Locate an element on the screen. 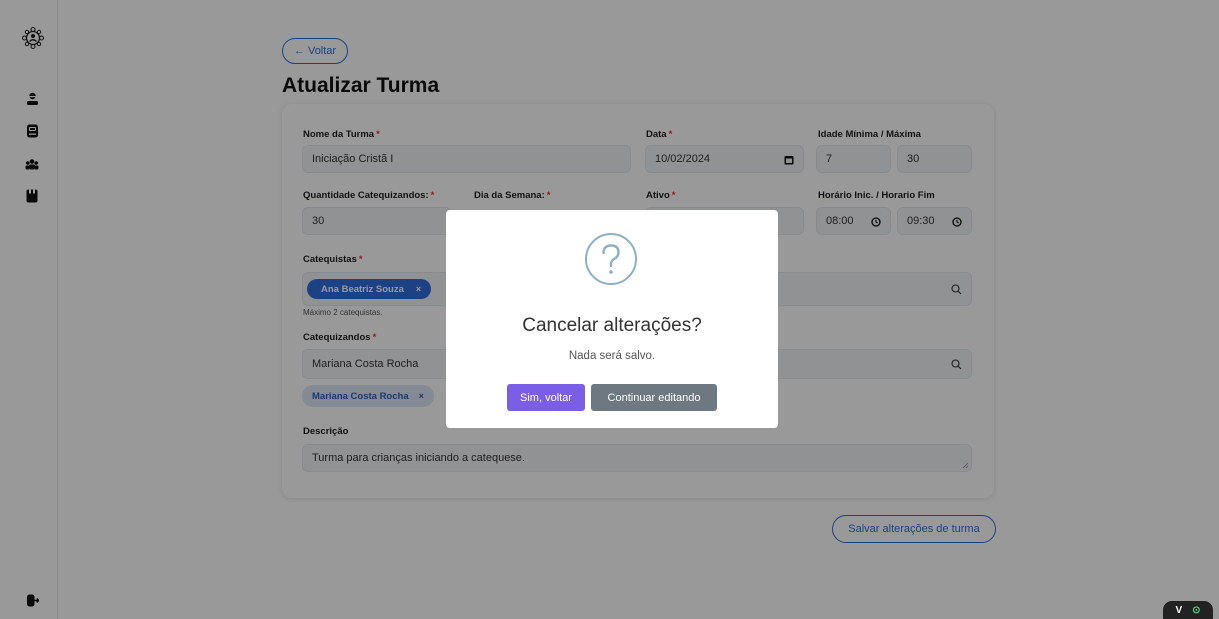  confirm-back-button: Sim, voltar is located at coordinates (546, 397).